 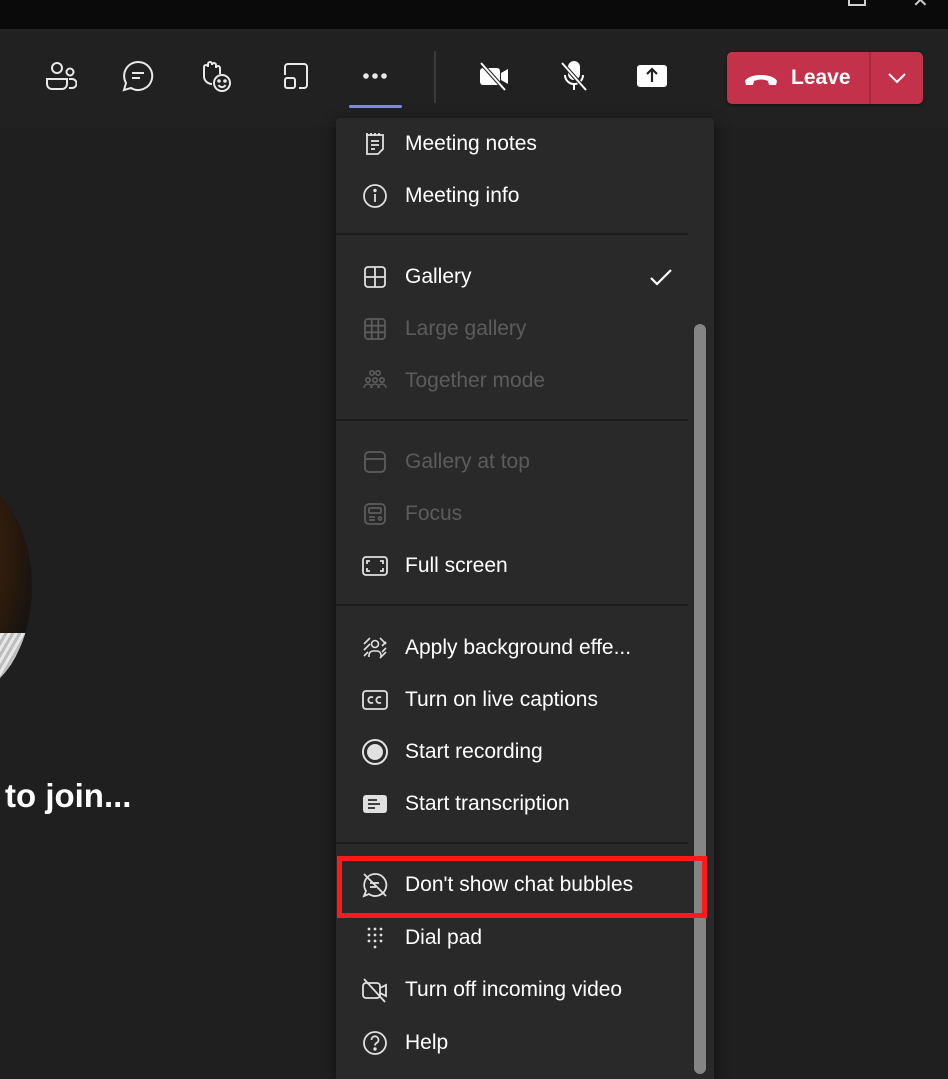 I want to click on focus-icon, so click(x=375, y=514).